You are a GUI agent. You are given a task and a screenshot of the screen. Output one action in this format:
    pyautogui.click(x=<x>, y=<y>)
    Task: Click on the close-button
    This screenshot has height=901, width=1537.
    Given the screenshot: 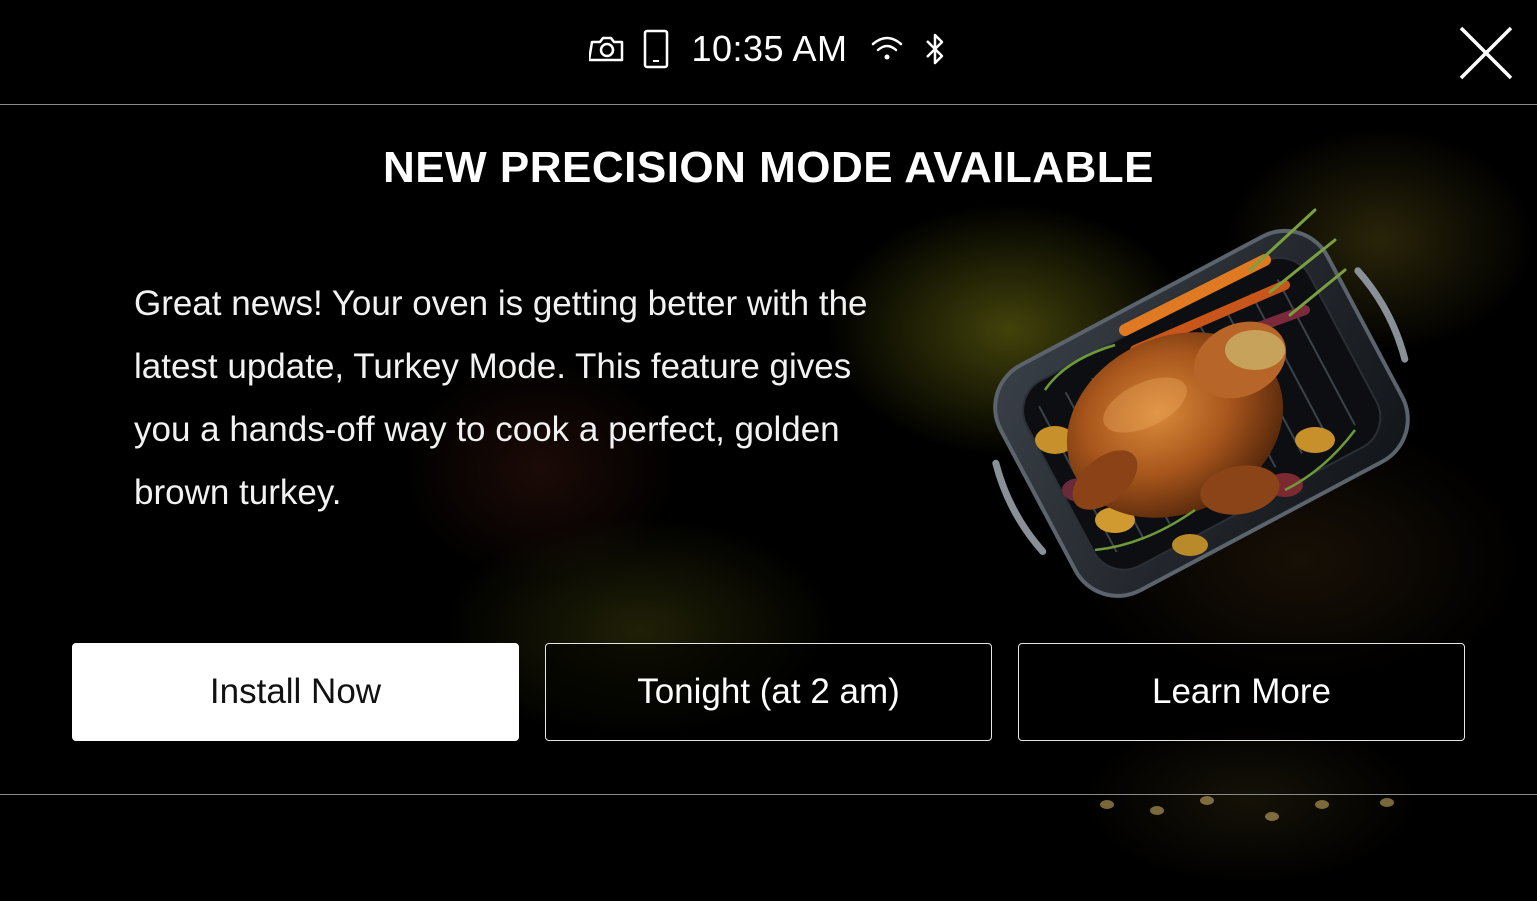 What is the action you would take?
    pyautogui.click(x=1486, y=53)
    